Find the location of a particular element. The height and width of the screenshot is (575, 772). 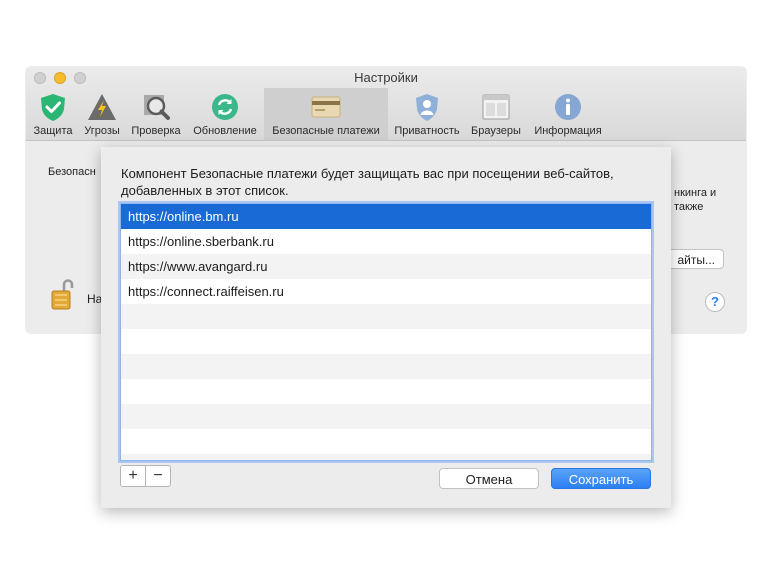

section-description: нкинга и также is located at coordinates (695, 200).